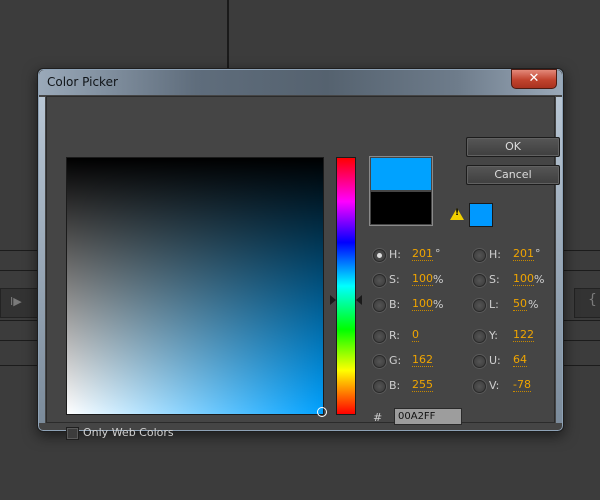 The width and height of the screenshot is (600, 500). What do you see at coordinates (493, 335) in the screenshot?
I see `yuv-y-label: Y:` at bounding box center [493, 335].